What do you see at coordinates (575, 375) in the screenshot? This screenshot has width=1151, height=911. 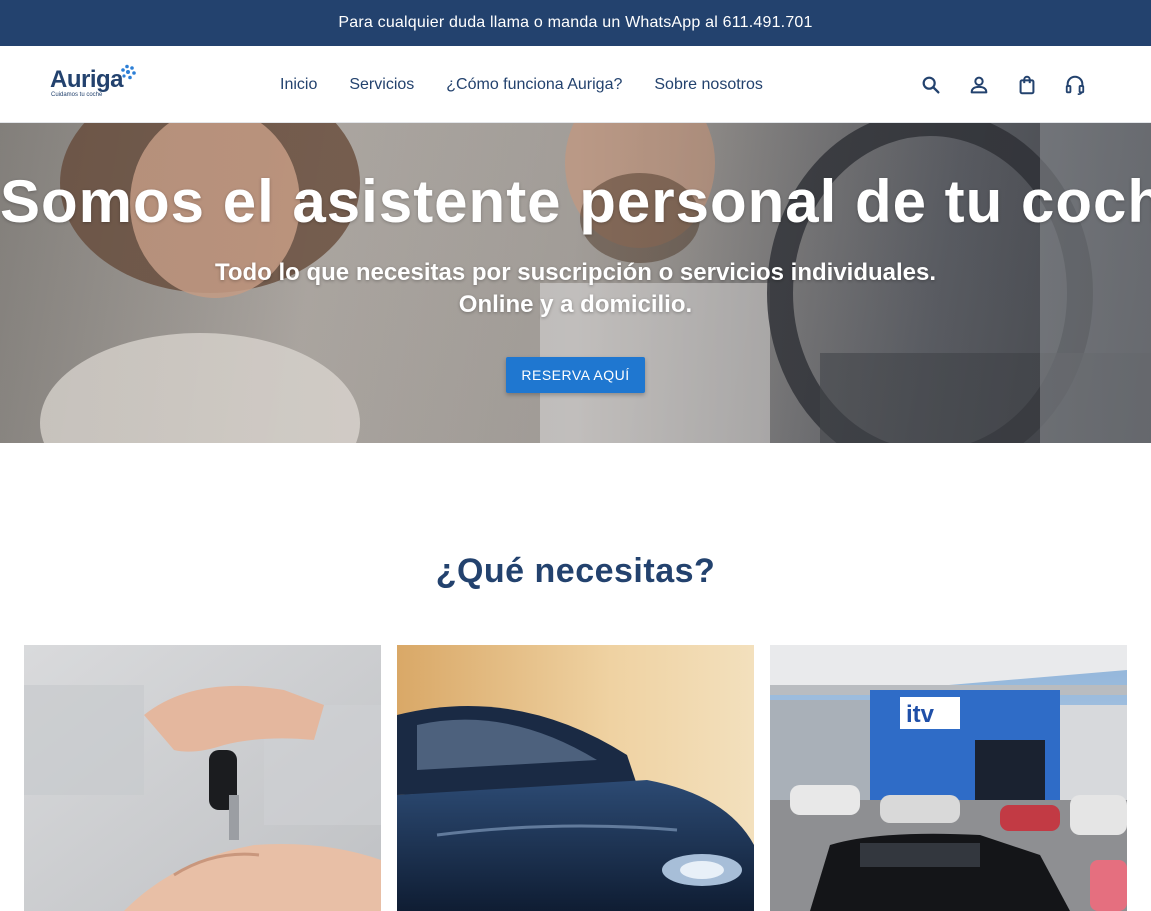 I see `reserva-button: RESERVA AQUÍ` at bounding box center [575, 375].